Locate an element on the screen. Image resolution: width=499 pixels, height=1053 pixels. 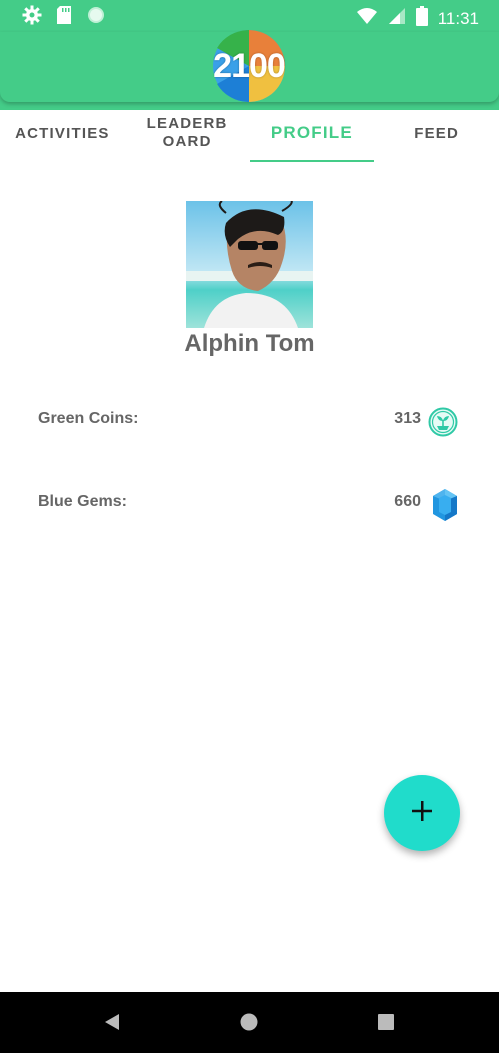
tab-feed: FEED is located at coordinates (436, 133).